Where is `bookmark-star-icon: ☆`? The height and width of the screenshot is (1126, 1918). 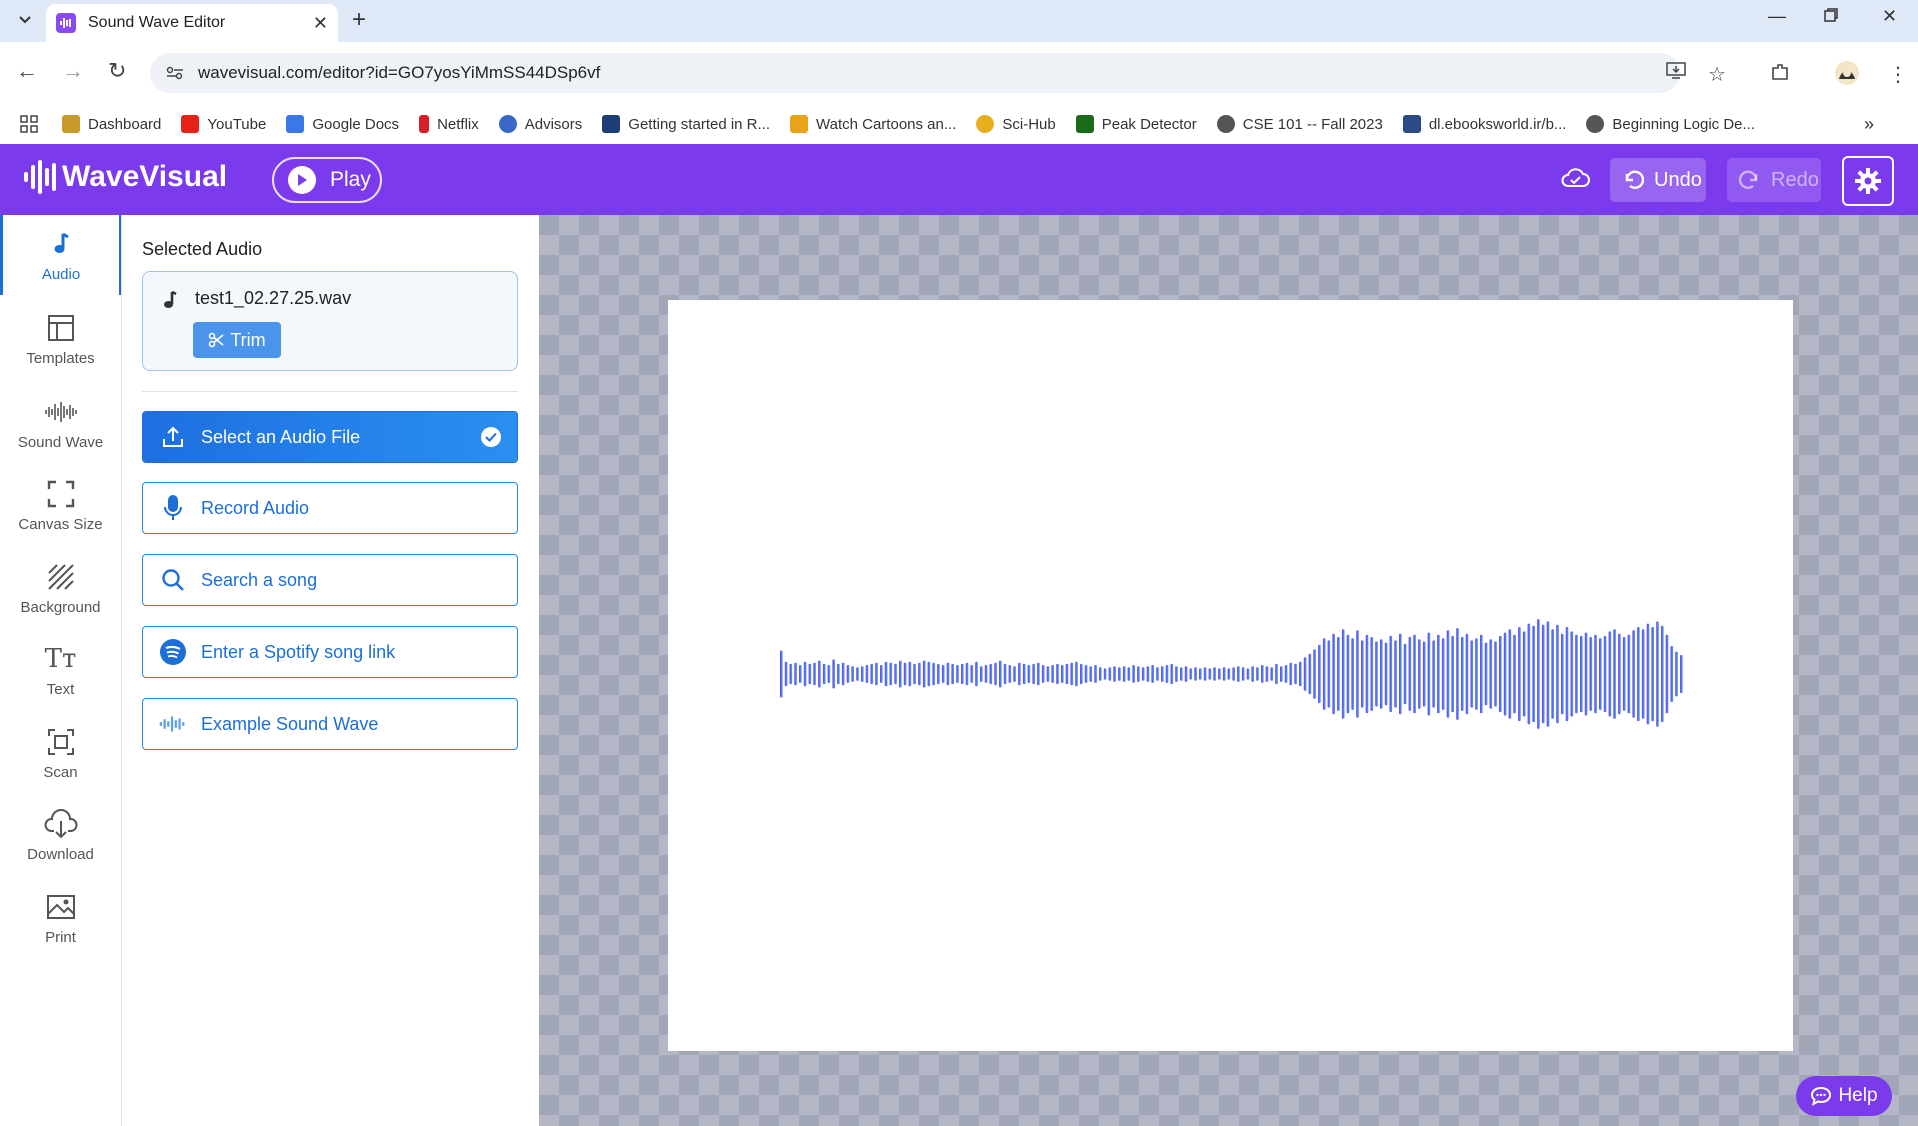
bookmark-star-icon: ☆ is located at coordinates (1717, 74).